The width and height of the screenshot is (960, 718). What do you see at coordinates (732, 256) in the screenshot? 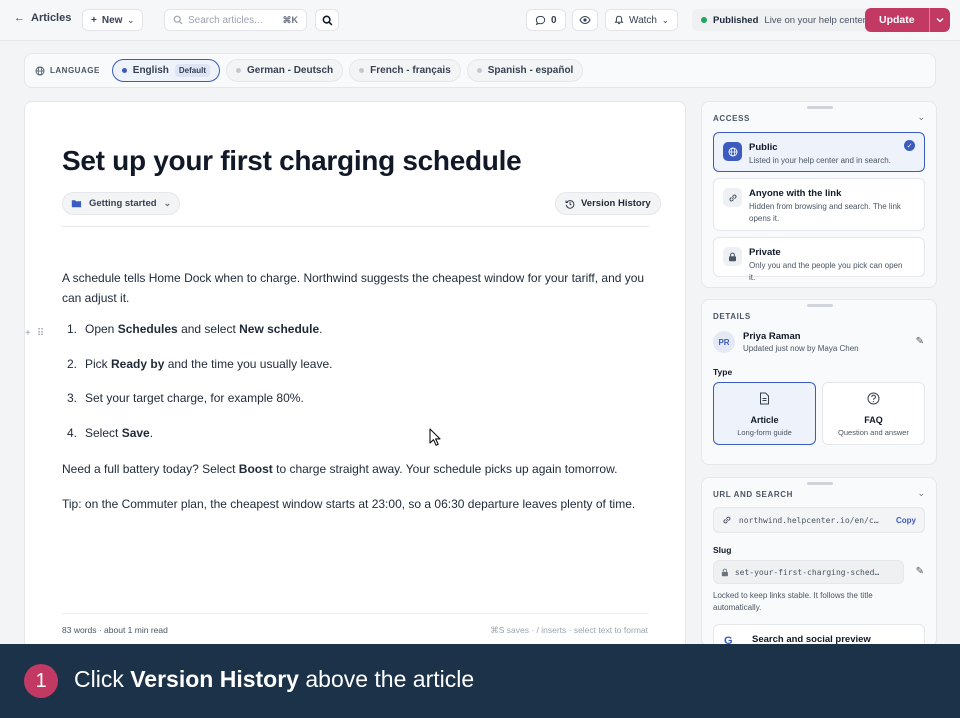
I see `lock-icon` at bounding box center [732, 256].